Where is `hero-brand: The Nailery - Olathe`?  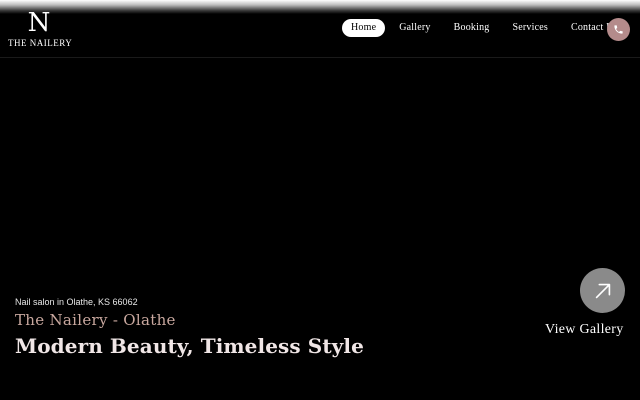
hero-brand: The Nailery - Olathe is located at coordinates (95, 320).